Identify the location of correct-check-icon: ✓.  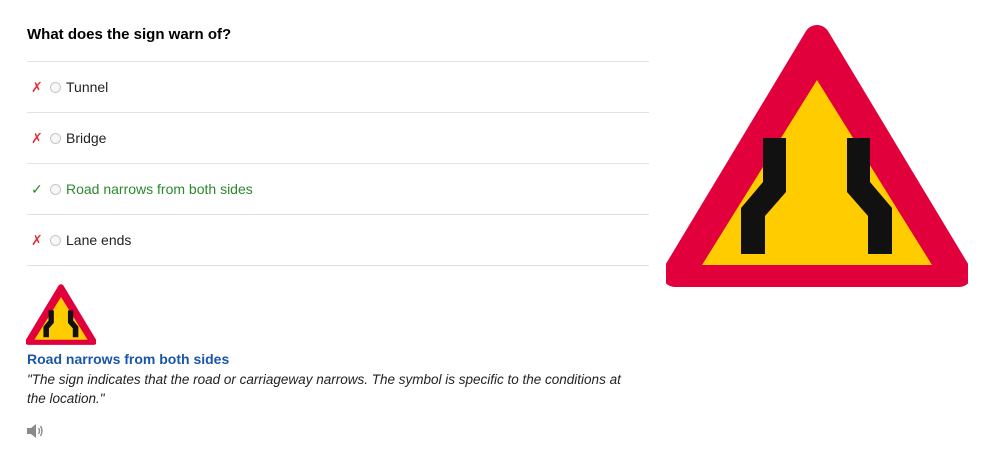
(37, 188).